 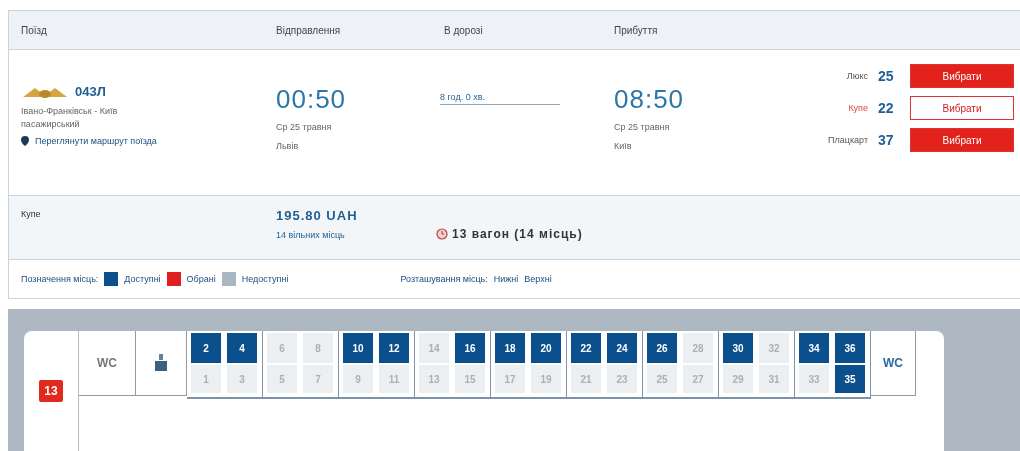 I want to click on car-class: Купе, so click(x=31, y=214).